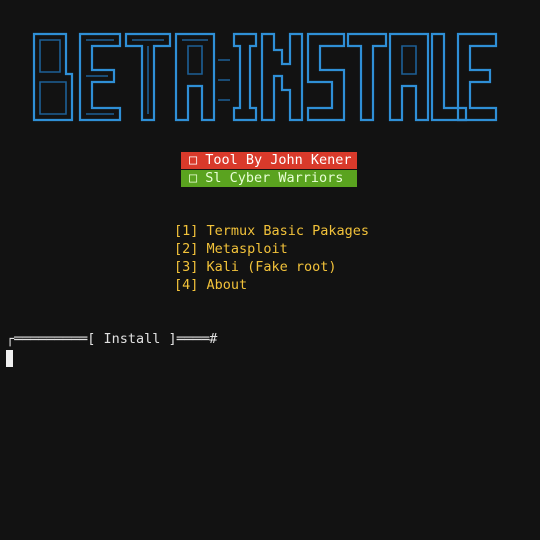 Image resolution: width=540 pixels, height=540 pixels. Describe the element at coordinates (148, 77) in the screenshot. I see `banner-letter-t` at that location.